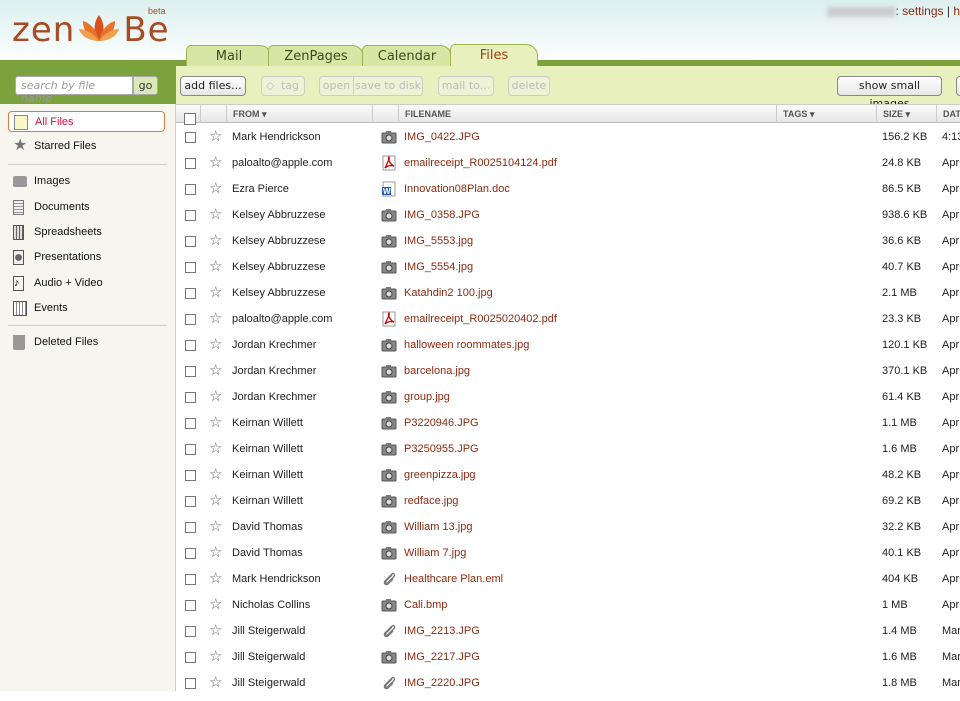  I want to click on help-link: h, so click(956, 11).